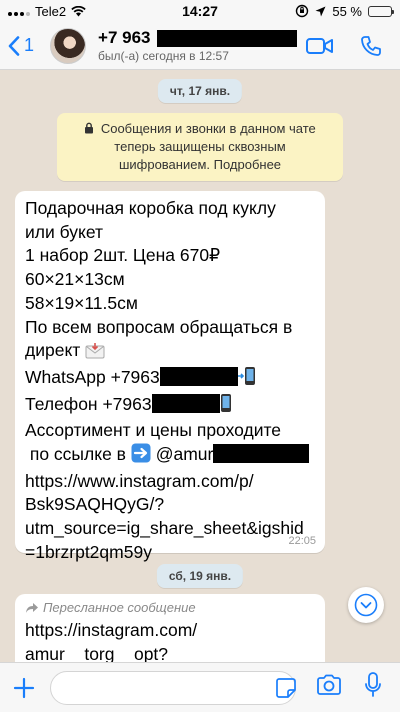 Image resolution: width=400 pixels, height=712 pixels. Describe the element at coordinates (88, 403) in the screenshot. I see `message-text: Телефон +7963` at that location.